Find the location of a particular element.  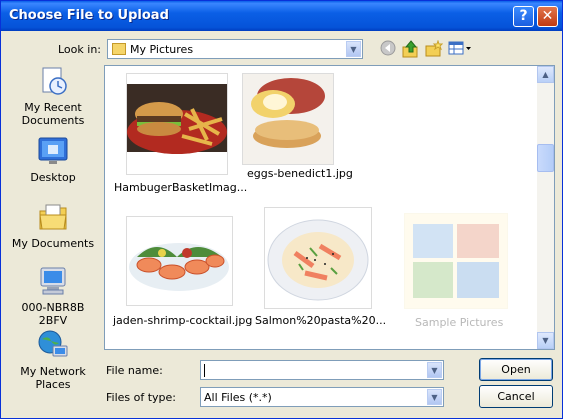

back-icon is located at coordinates (388, 49).